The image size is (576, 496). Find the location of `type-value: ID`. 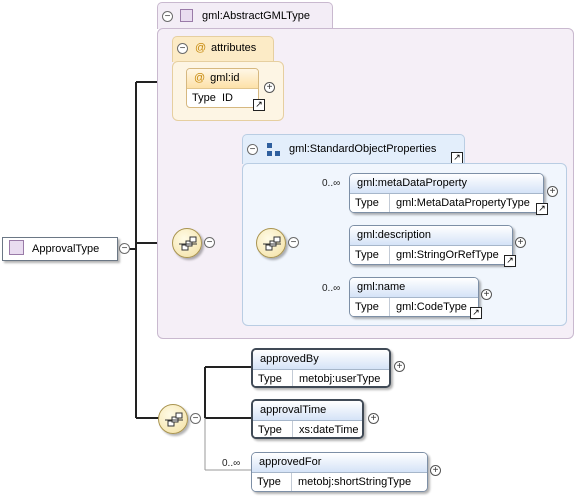

type-value: ID is located at coordinates (227, 98).